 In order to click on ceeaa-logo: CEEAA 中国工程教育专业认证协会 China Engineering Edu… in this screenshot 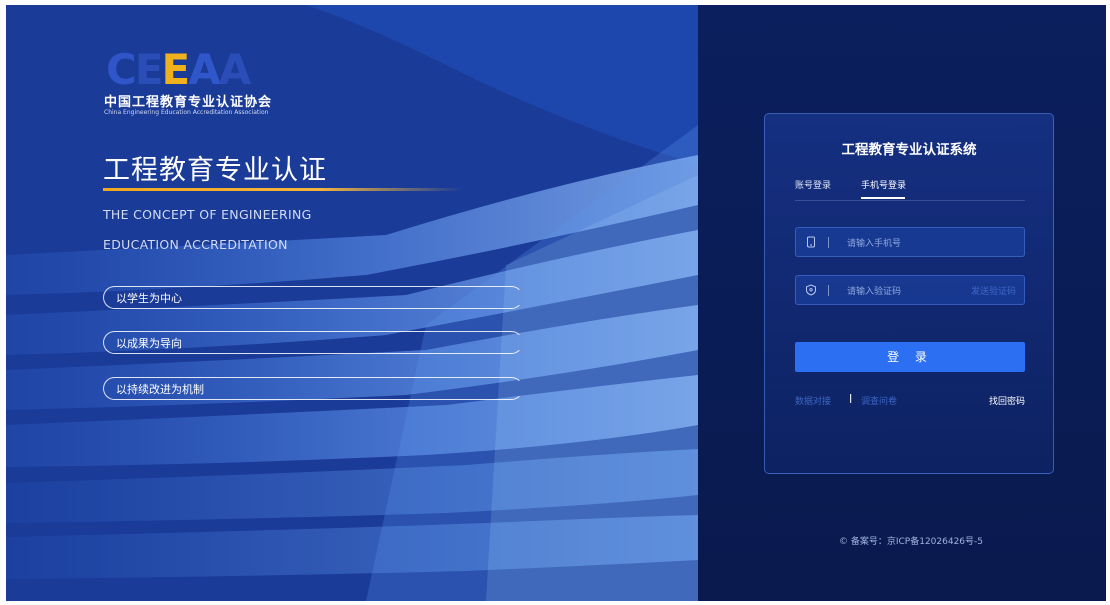, I will do `click(197, 85)`.